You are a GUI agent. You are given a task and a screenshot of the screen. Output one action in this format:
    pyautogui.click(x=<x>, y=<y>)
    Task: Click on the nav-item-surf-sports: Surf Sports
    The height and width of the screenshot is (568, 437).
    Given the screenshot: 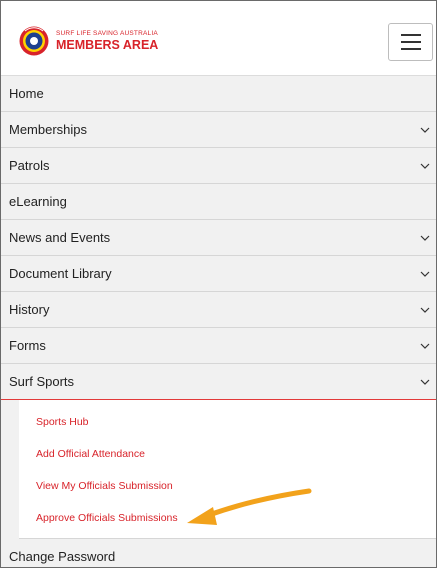 What is the action you would take?
    pyautogui.click(x=218, y=382)
    